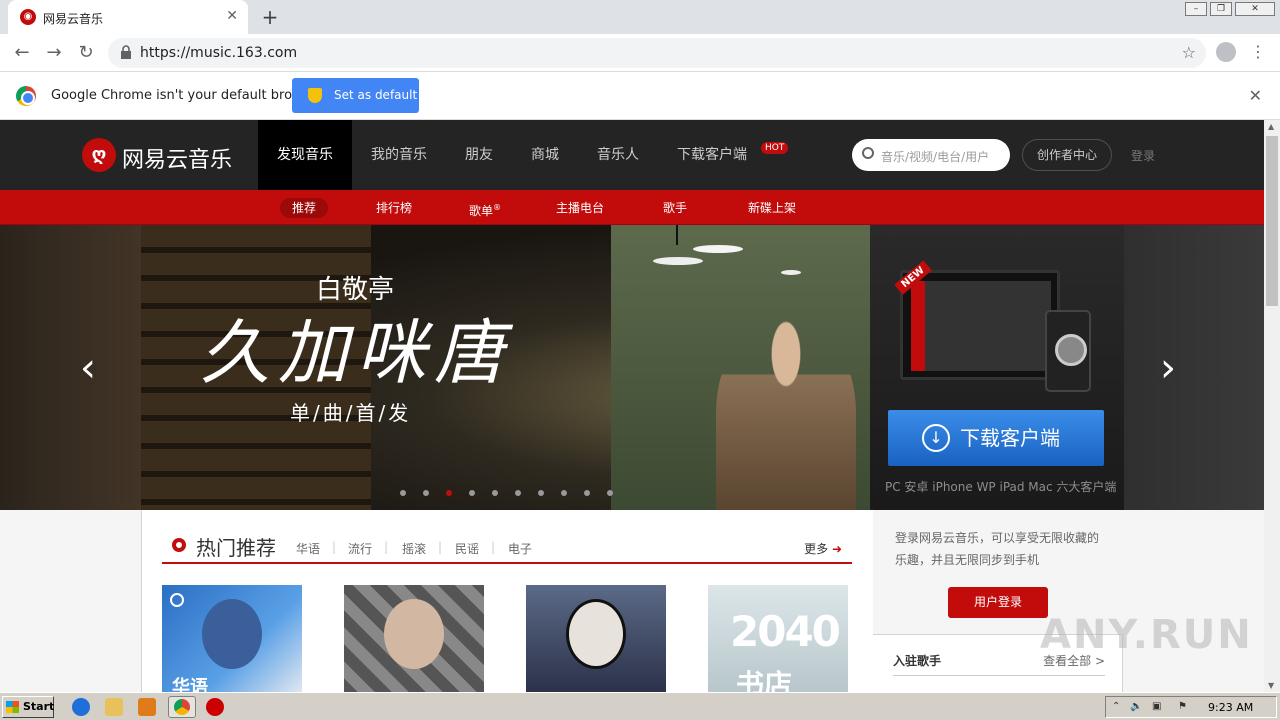  Describe the element at coordinates (868, 153) in the screenshot. I see `search-icon` at that location.